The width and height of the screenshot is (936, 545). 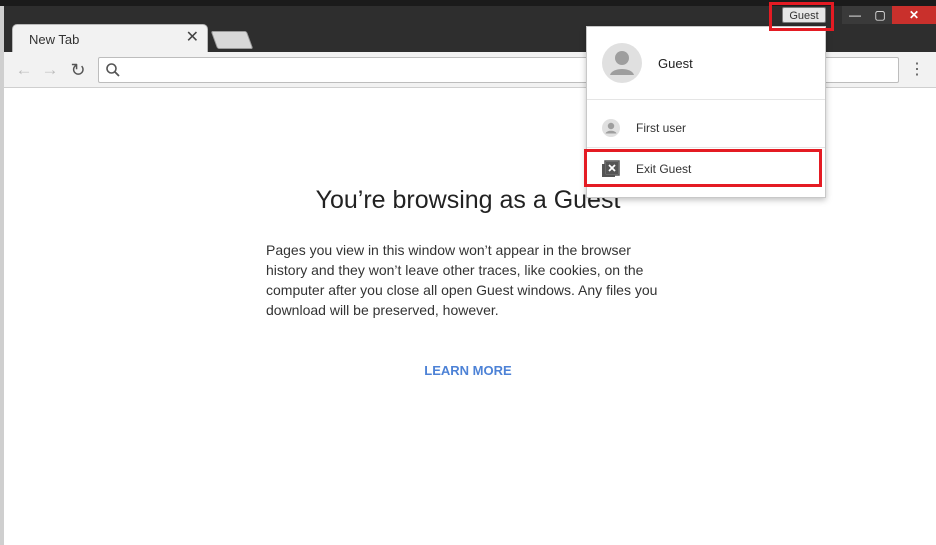 I want to click on tab-title: New Tab, so click(x=54, y=39).